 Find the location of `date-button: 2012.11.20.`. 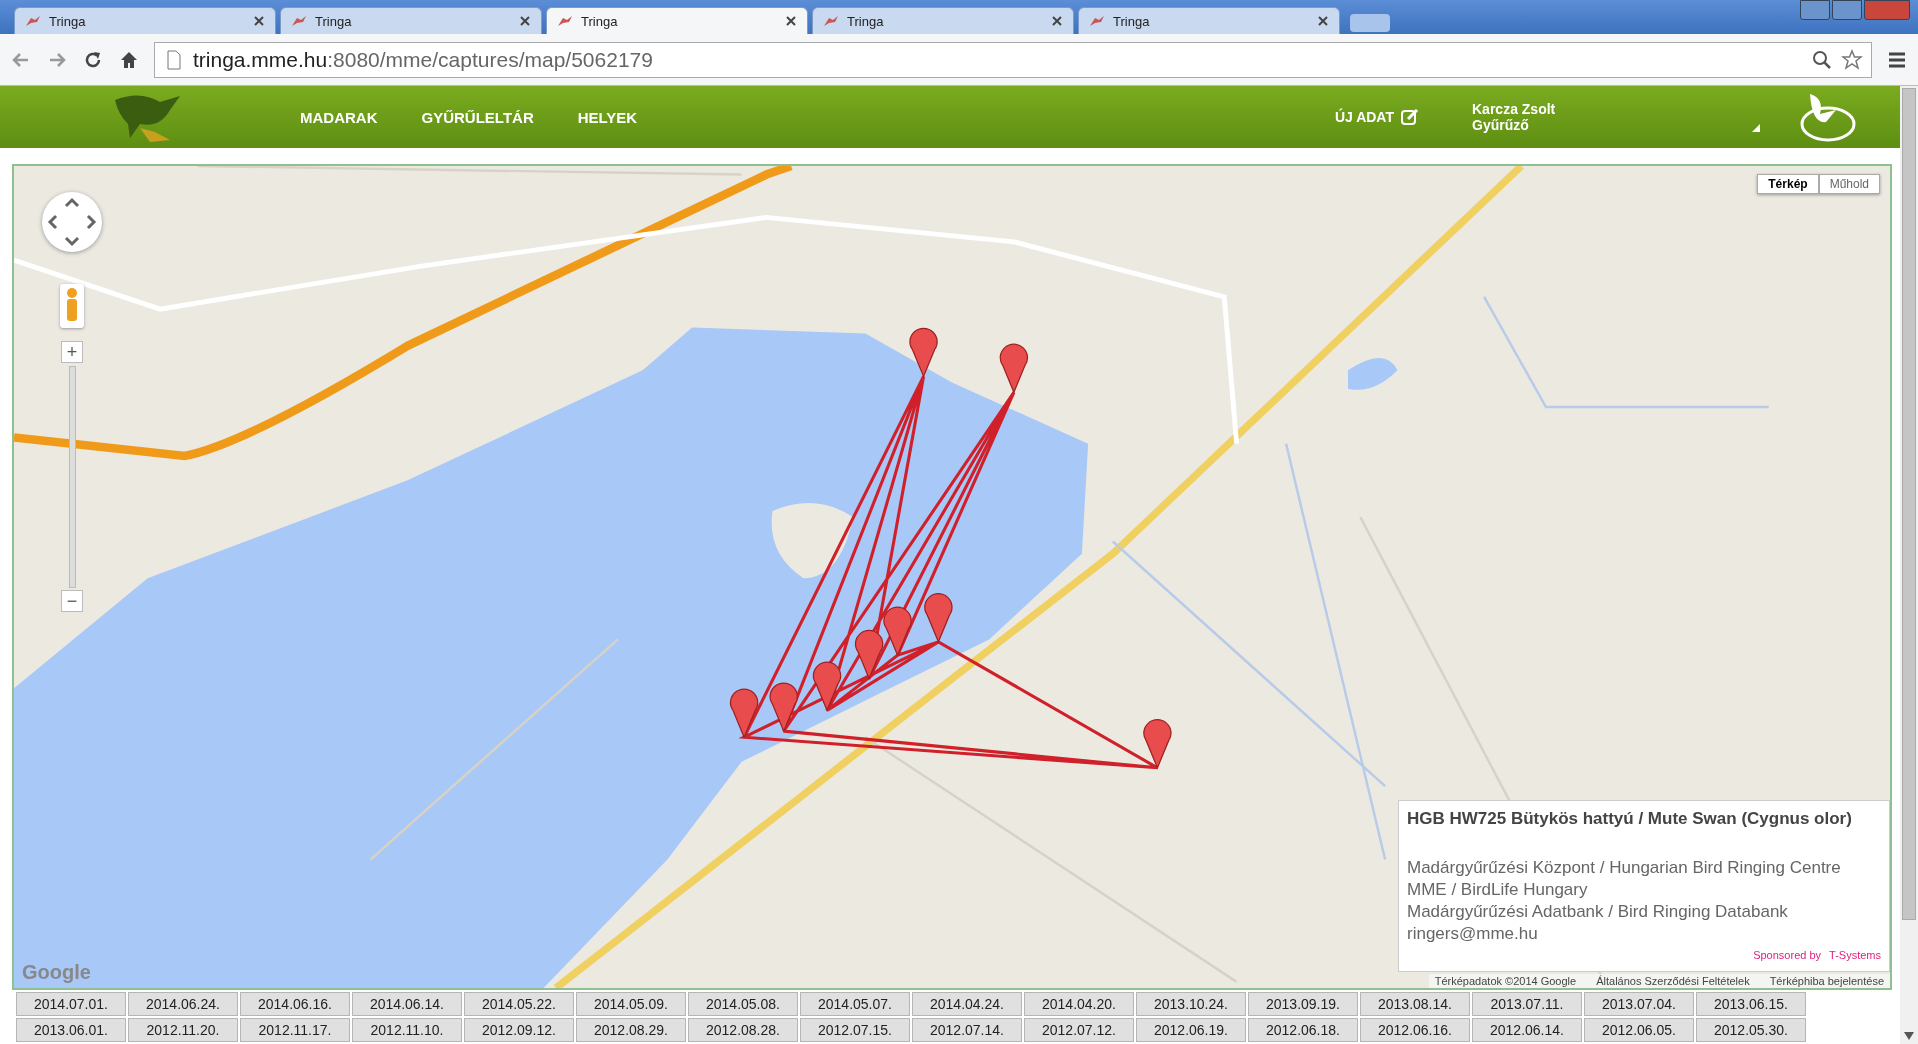

date-button: 2012.11.20. is located at coordinates (183, 1030).